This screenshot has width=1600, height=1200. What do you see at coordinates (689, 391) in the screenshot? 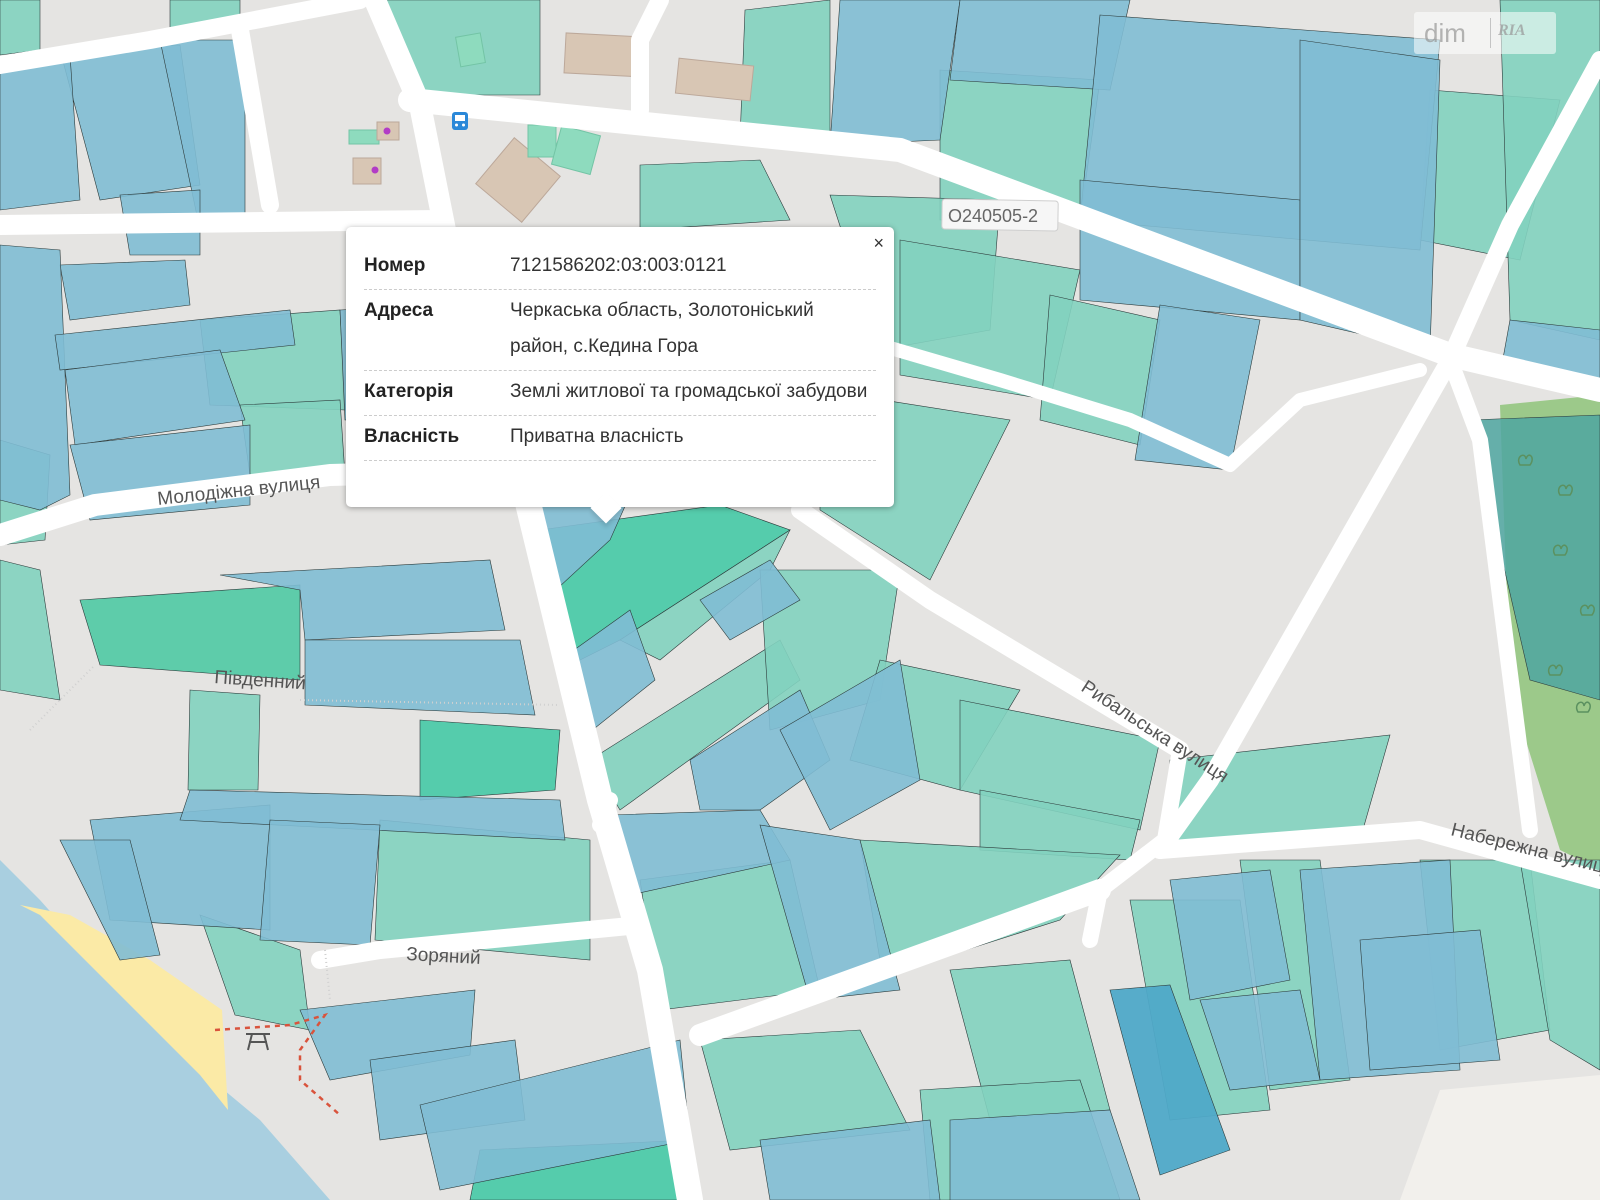
I see `category-value: Землі житлової та громадської забудови` at bounding box center [689, 391].